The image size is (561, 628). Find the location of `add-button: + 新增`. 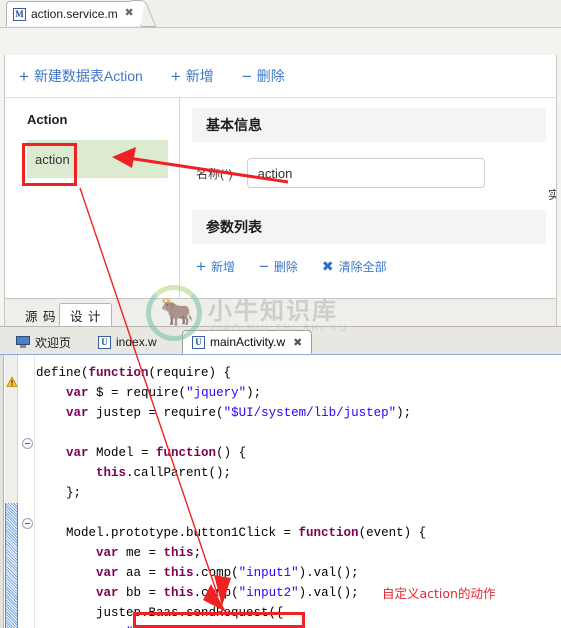

add-button: + 新增 is located at coordinates (192, 76).